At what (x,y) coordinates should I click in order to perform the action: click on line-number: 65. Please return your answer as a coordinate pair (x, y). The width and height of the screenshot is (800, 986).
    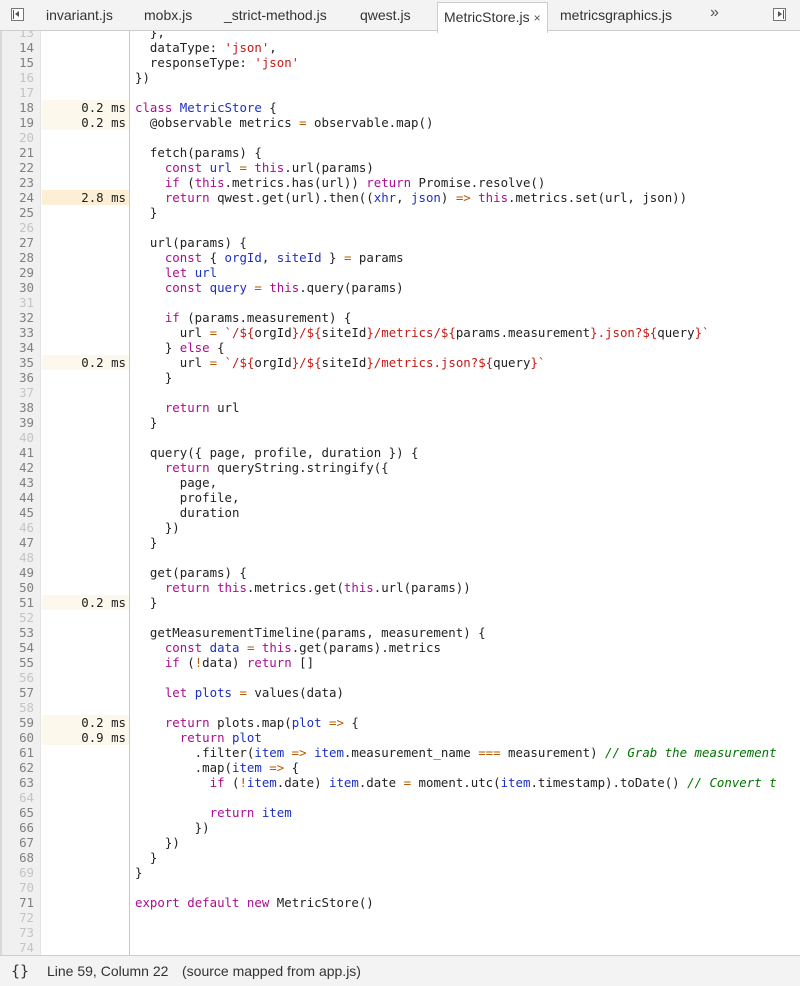
    Looking at the image, I should click on (20, 812).